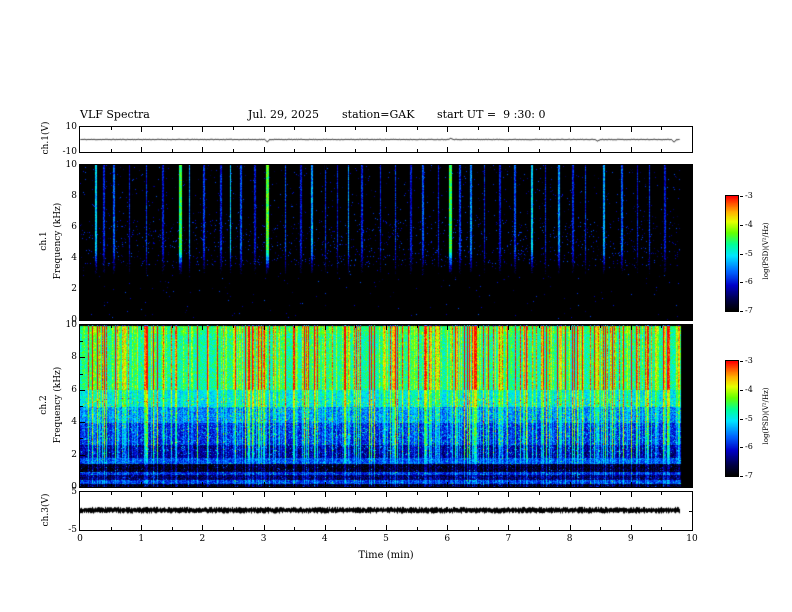  What do you see at coordinates (749, 224) in the screenshot?
I see `colorbar-tick-label: -4` at bounding box center [749, 224].